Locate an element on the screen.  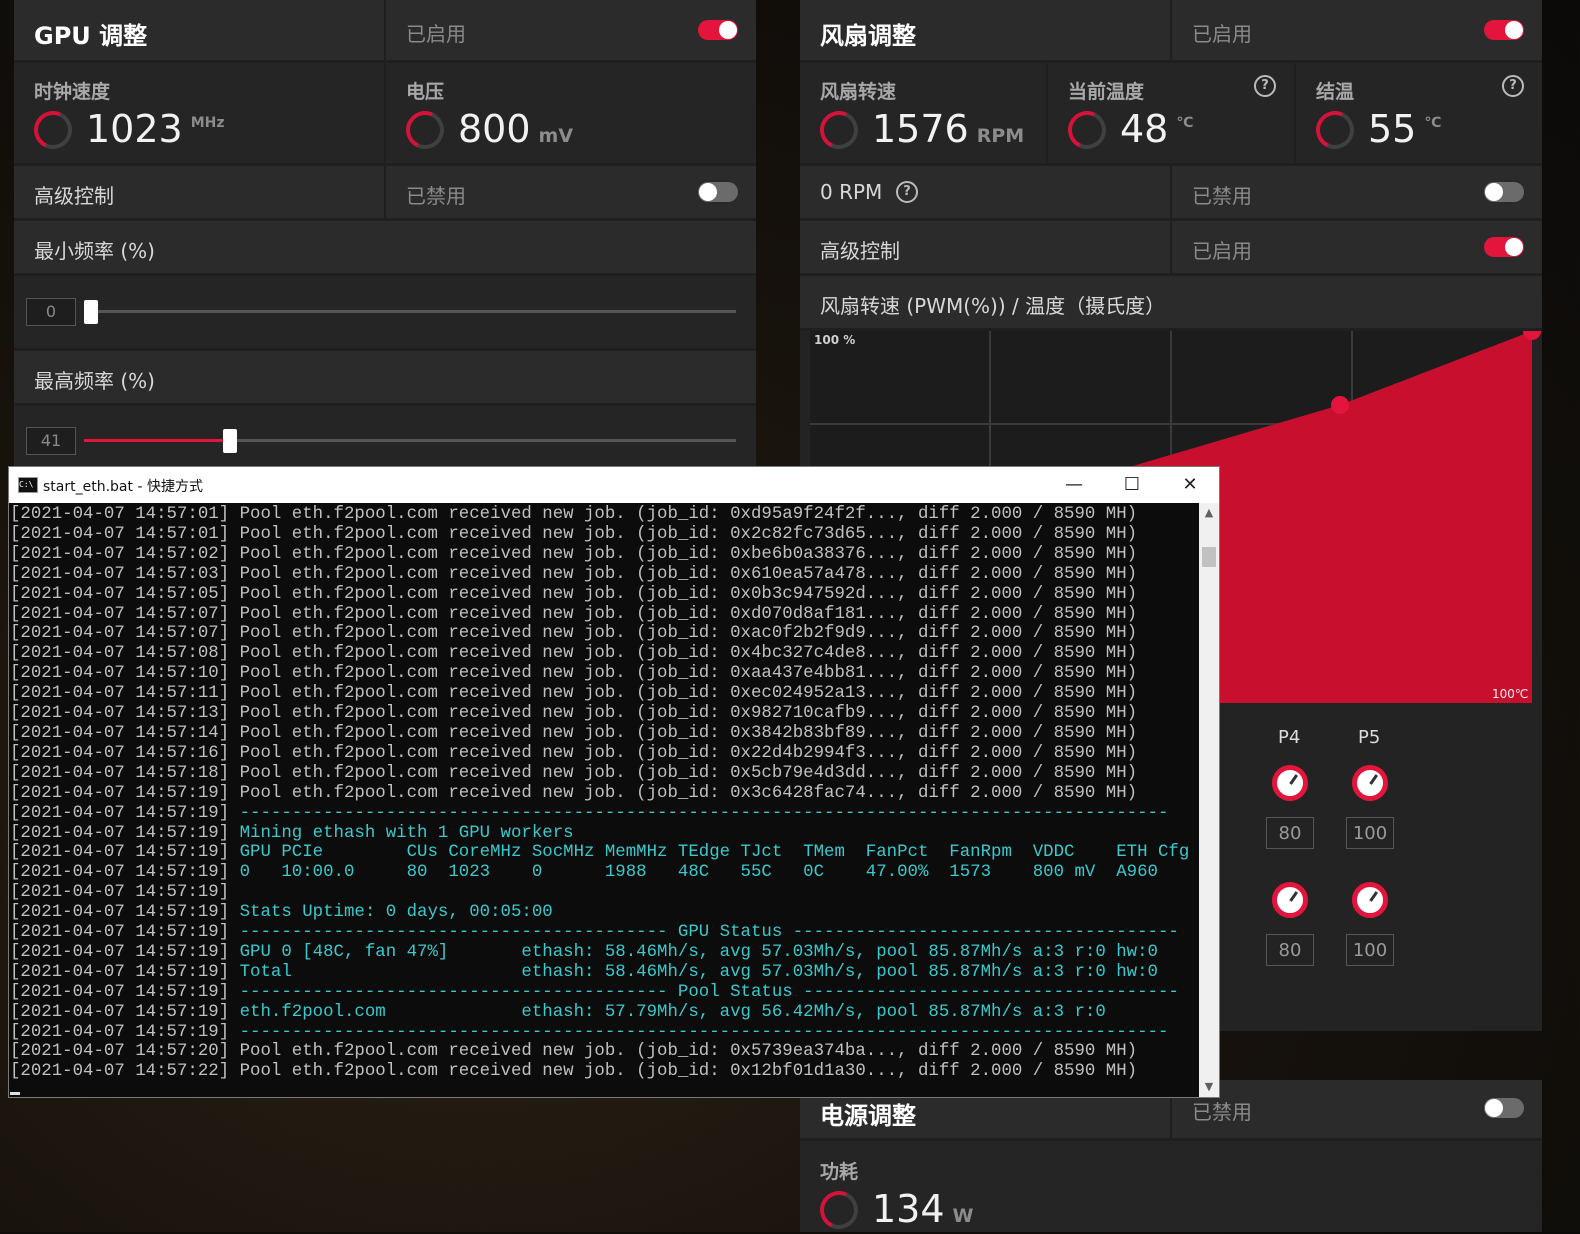
junction-temp-value: 55 ℃ is located at coordinates (1405, 129).